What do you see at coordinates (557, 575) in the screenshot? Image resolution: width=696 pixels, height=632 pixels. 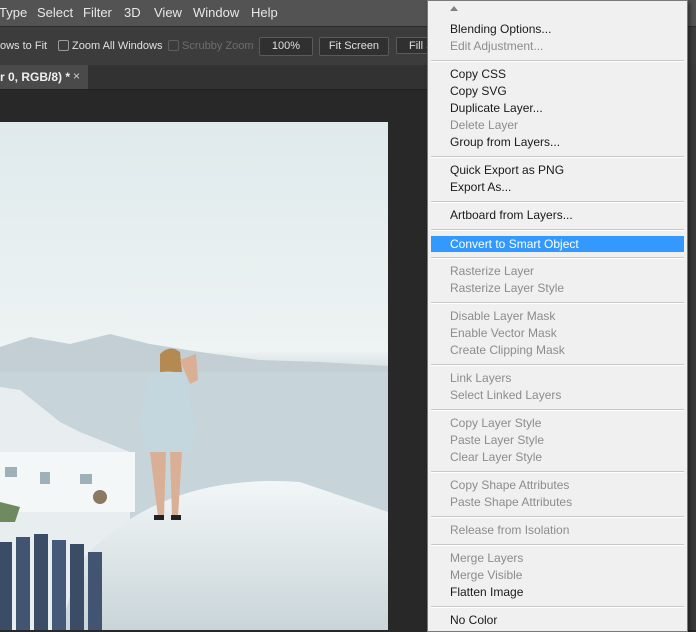 I see `menu-item-merge-visible: Merge Visible` at bounding box center [557, 575].